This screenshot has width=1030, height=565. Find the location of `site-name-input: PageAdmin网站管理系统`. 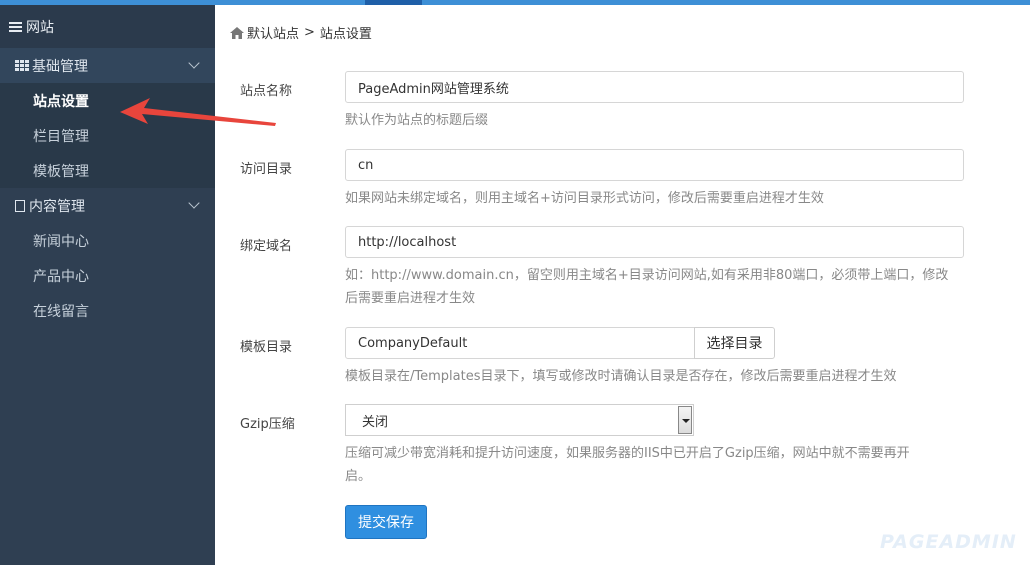

site-name-input: PageAdmin网站管理系统 is located at coordinates (654, 87).